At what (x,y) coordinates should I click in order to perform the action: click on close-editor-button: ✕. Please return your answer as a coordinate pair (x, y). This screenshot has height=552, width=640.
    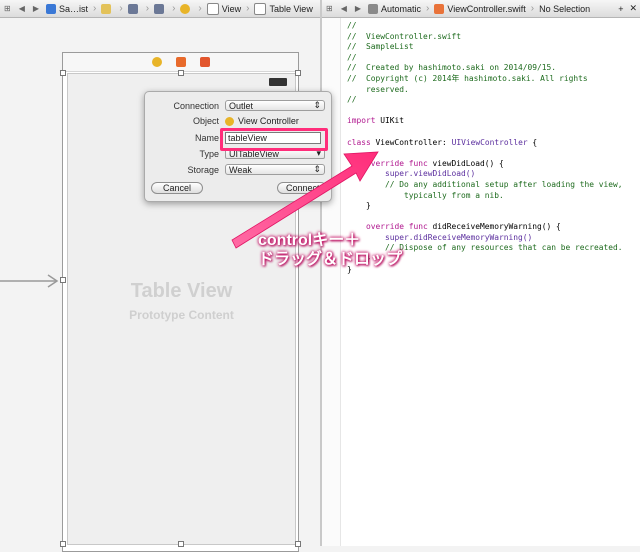
    Looking at the image, I should click on (633, 8).